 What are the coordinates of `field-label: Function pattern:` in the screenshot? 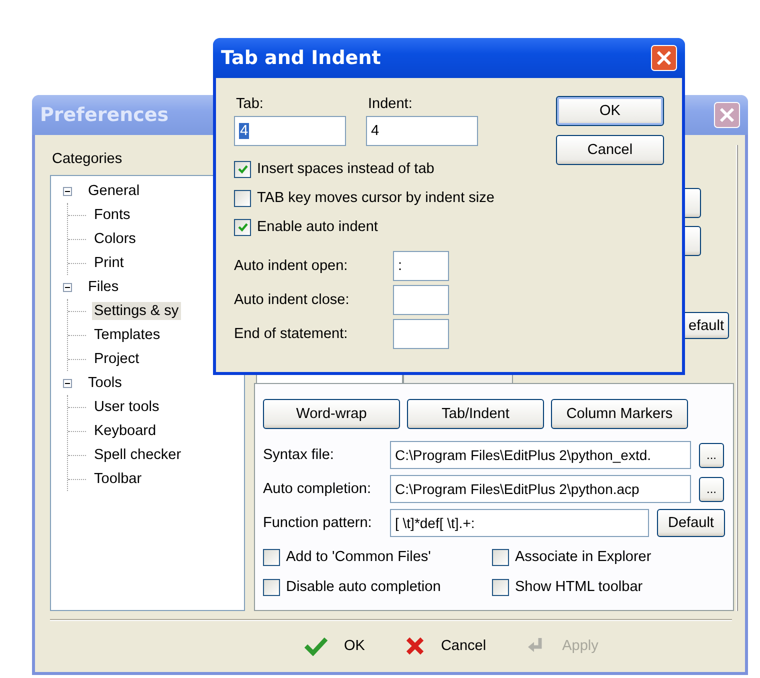 It's located at (318, 523).